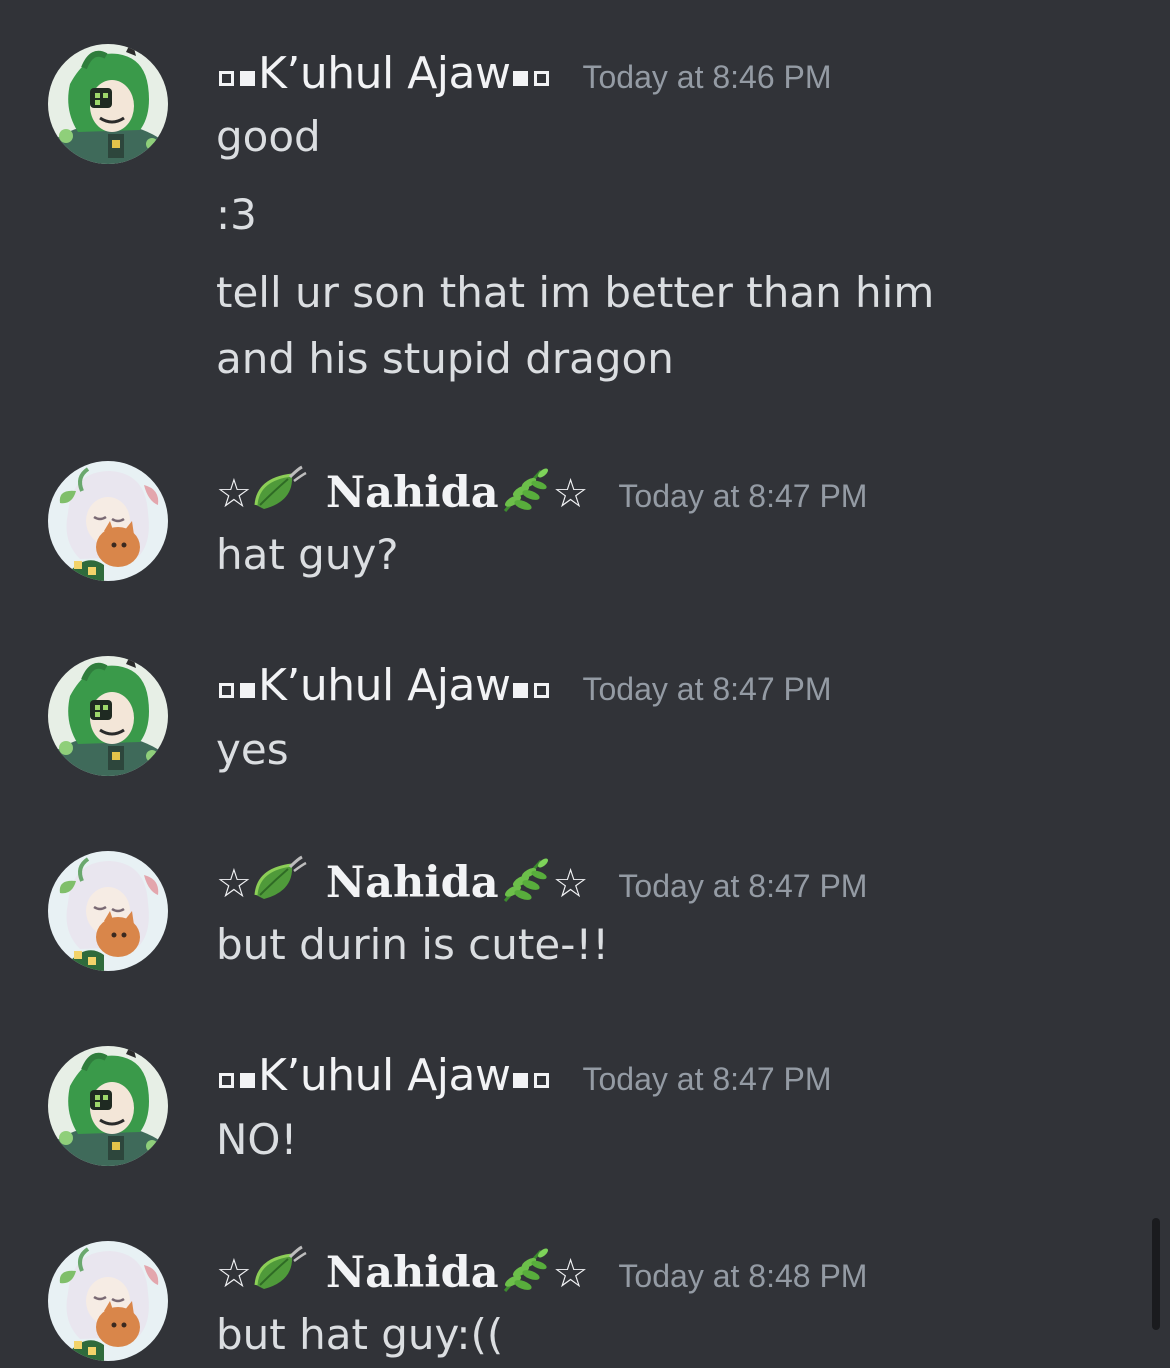  Describe the element at coordinates (742, 1276) in the screenshot. I see `timestamp: Today at 8:48 PM` at that location.